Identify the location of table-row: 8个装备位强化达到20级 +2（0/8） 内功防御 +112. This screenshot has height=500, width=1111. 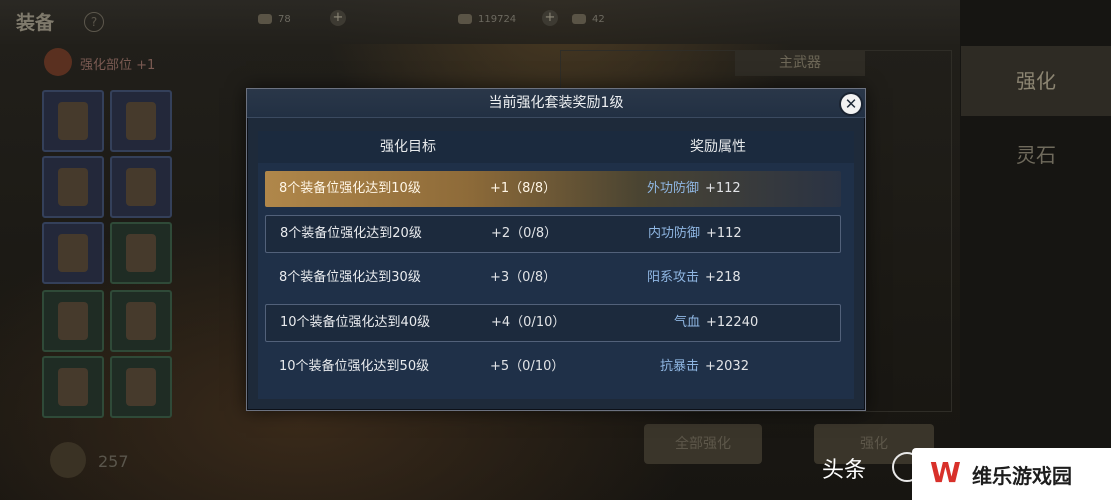
(553, 234).